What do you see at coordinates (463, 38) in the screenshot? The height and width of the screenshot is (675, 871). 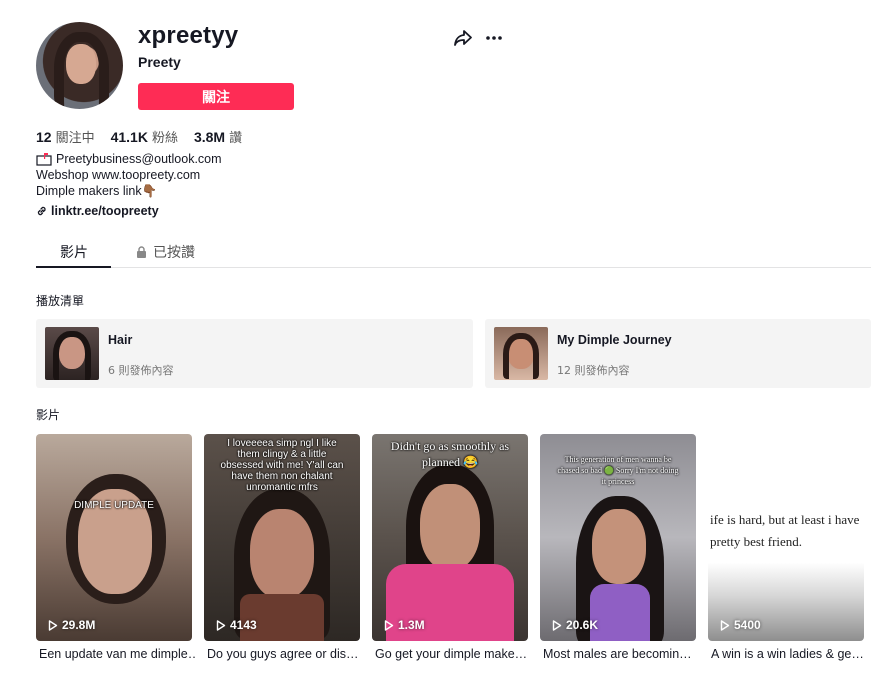 I see `share-icon` at bounding box center [463, 38].